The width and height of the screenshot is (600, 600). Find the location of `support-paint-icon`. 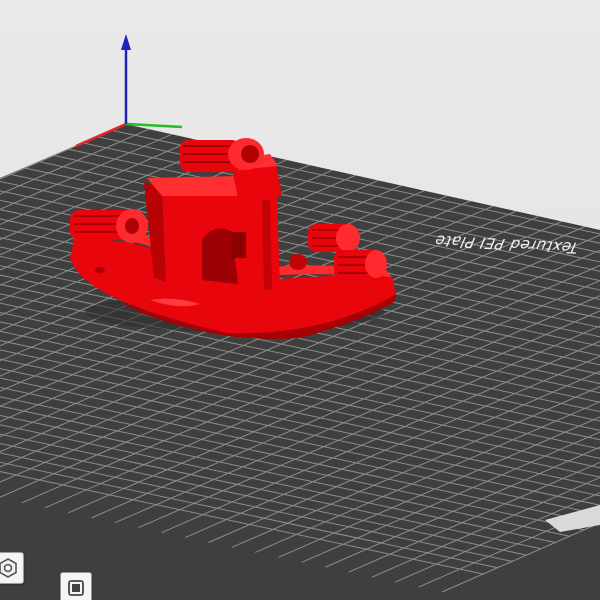

support-paint-icon is located at coordinates (76, 588).